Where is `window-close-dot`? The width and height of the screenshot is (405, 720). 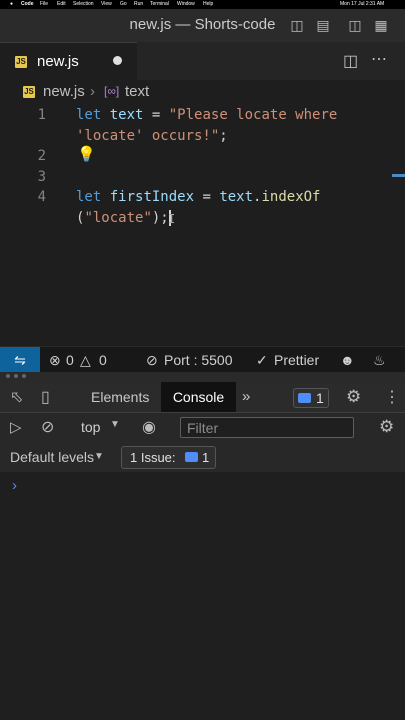 window-close-dot is located at coordinates (8, 376).